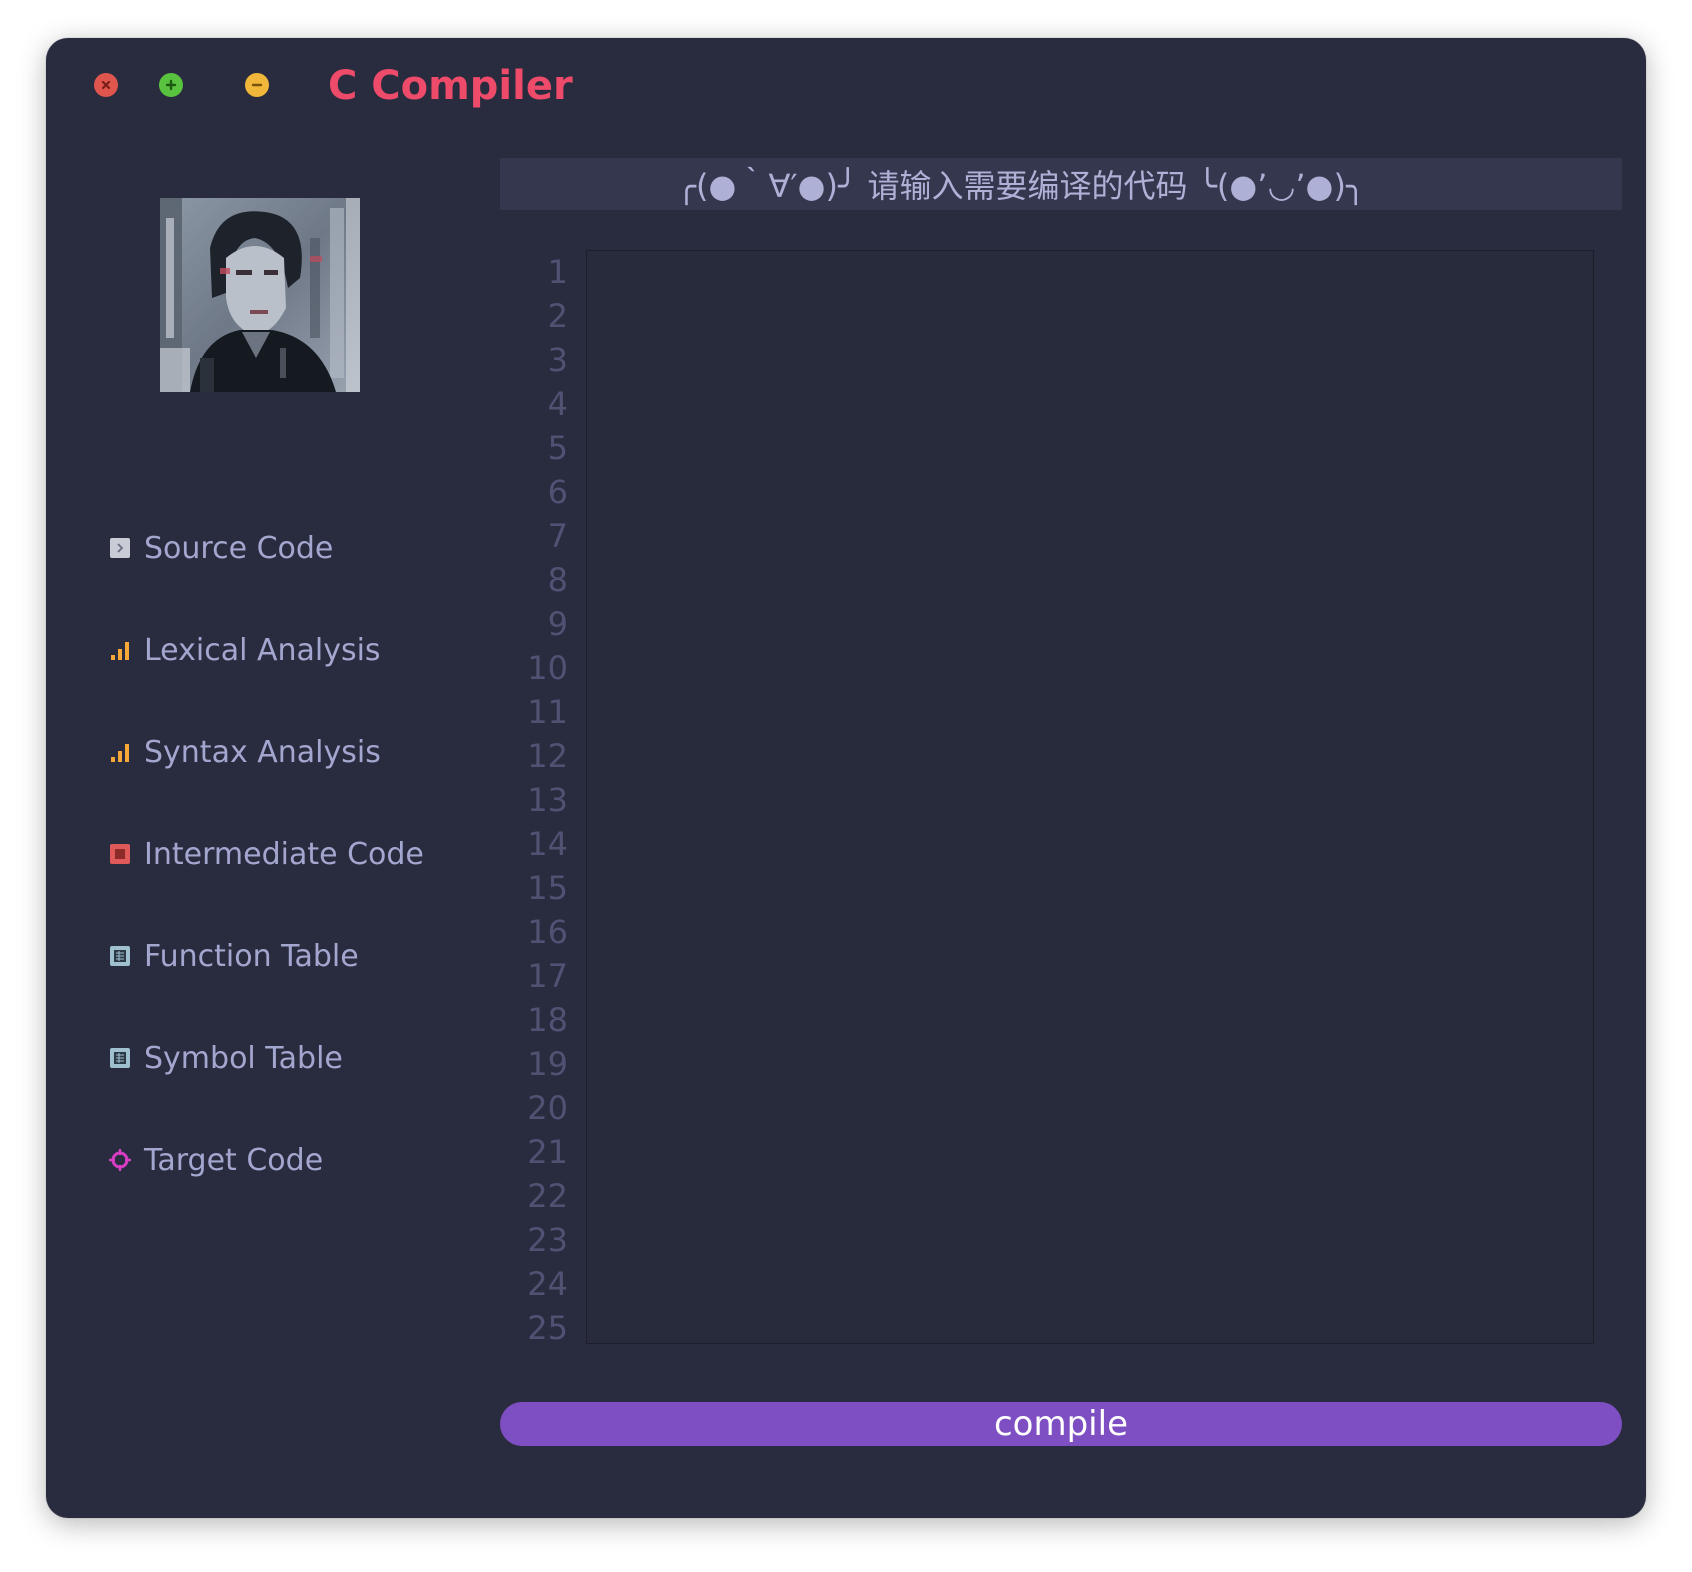  What do you see at coordinates (547, 976) in the screenshot?
I see `line-number: 17` at bounding box center [547, 976].